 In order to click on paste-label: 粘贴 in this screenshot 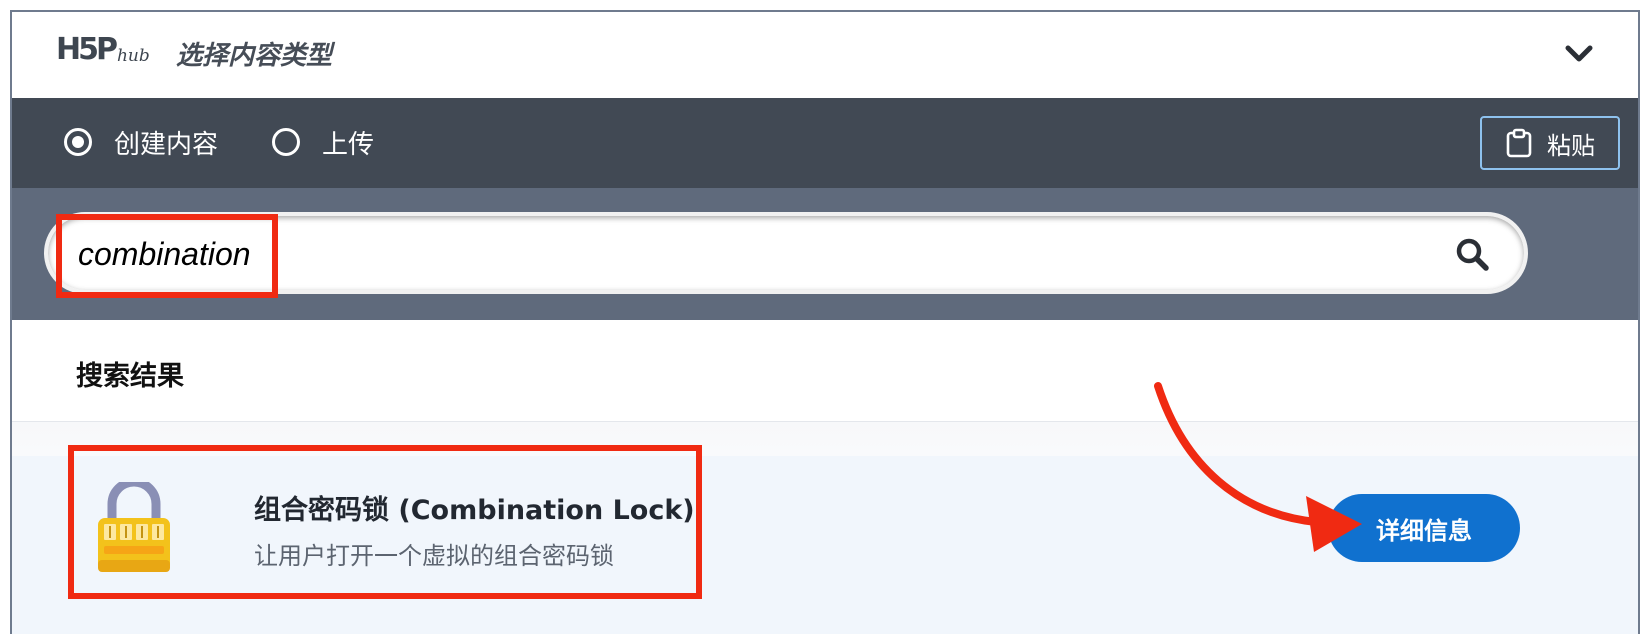, I will do `click(1571, 146)`.